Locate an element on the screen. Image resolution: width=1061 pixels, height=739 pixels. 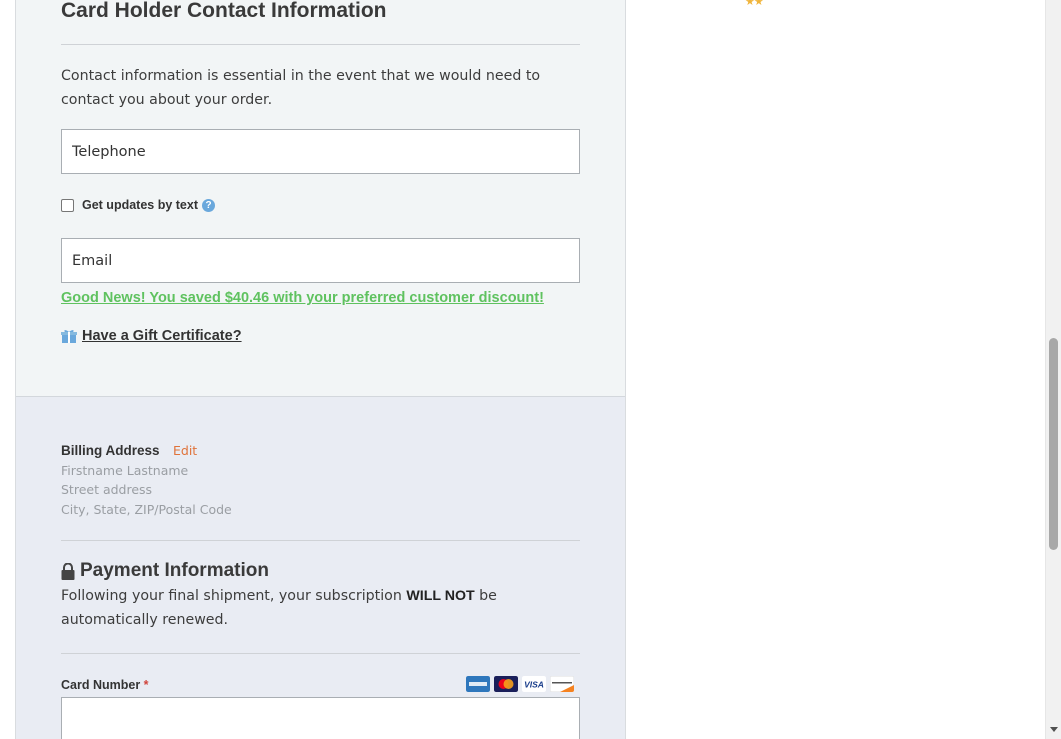
edit-billing-link: Edit is located at coordinates (185, 450).